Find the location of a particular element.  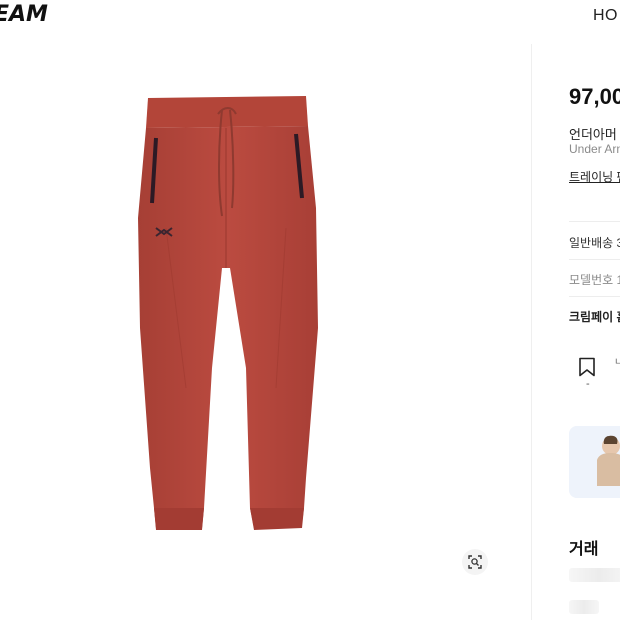

column-divider is located at coordinates (531, 332).